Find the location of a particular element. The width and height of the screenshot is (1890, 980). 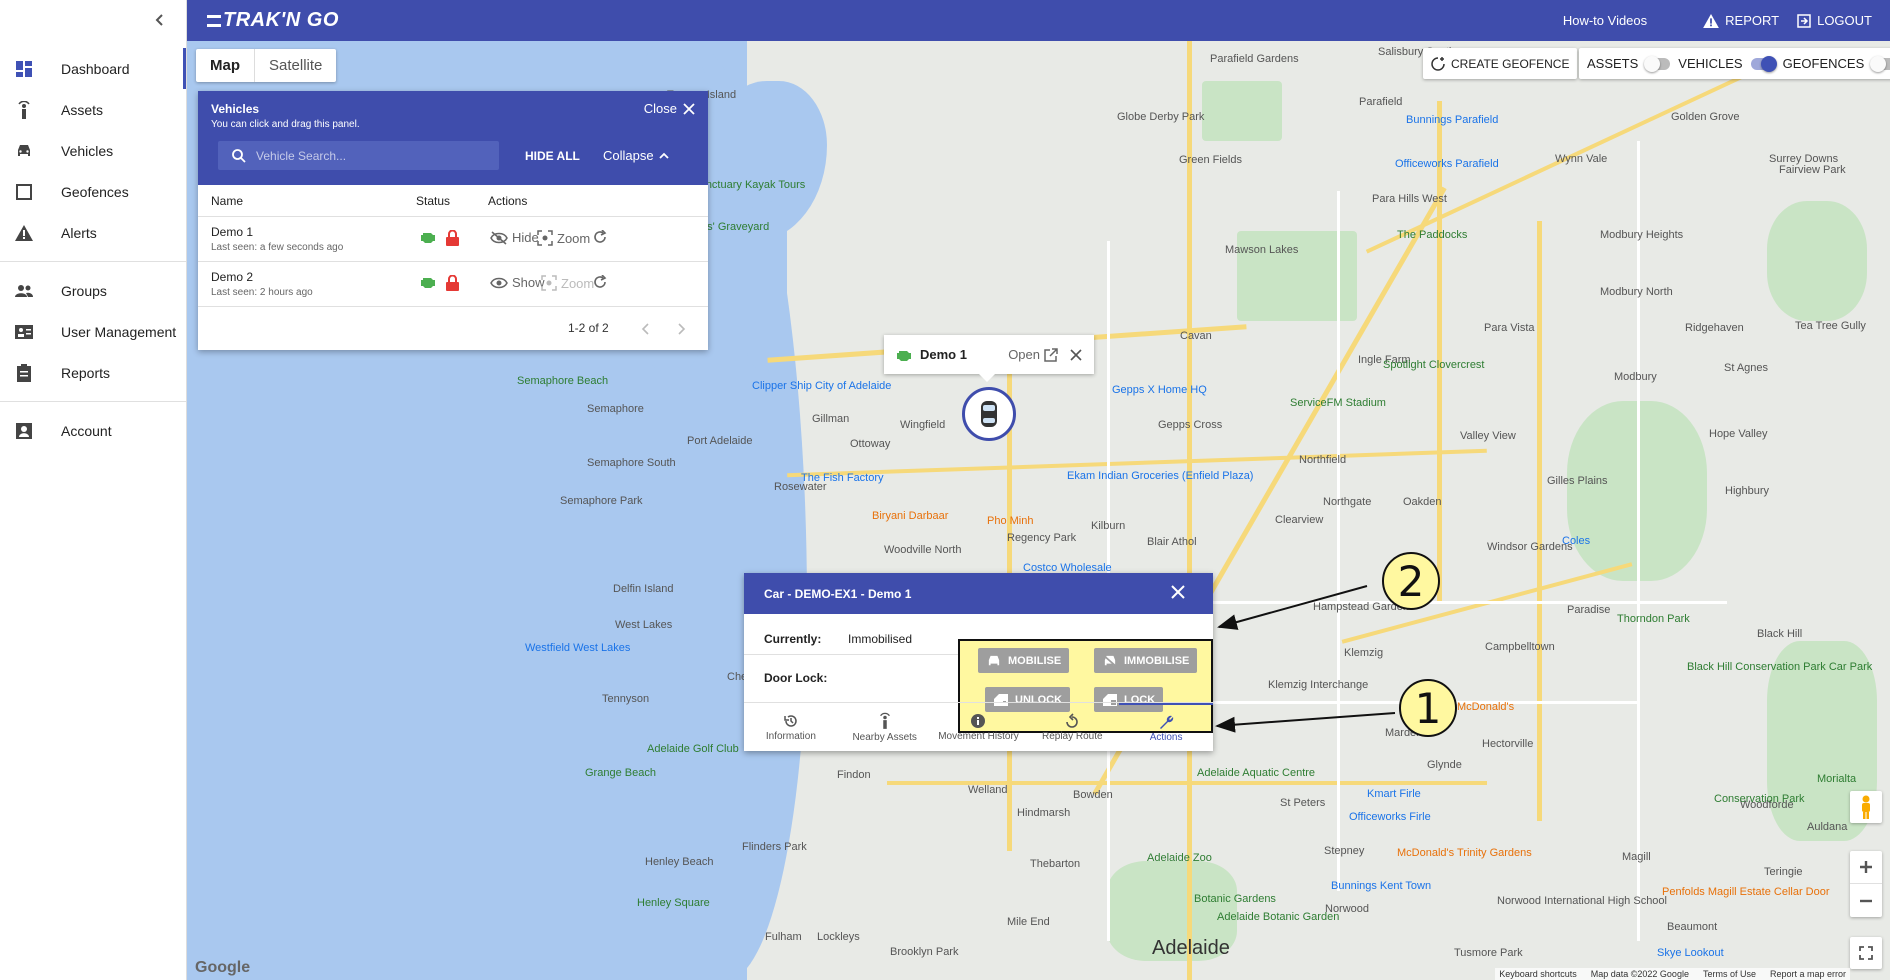

logo-text: TRAK'N GO is located at coordinates (281, 20).